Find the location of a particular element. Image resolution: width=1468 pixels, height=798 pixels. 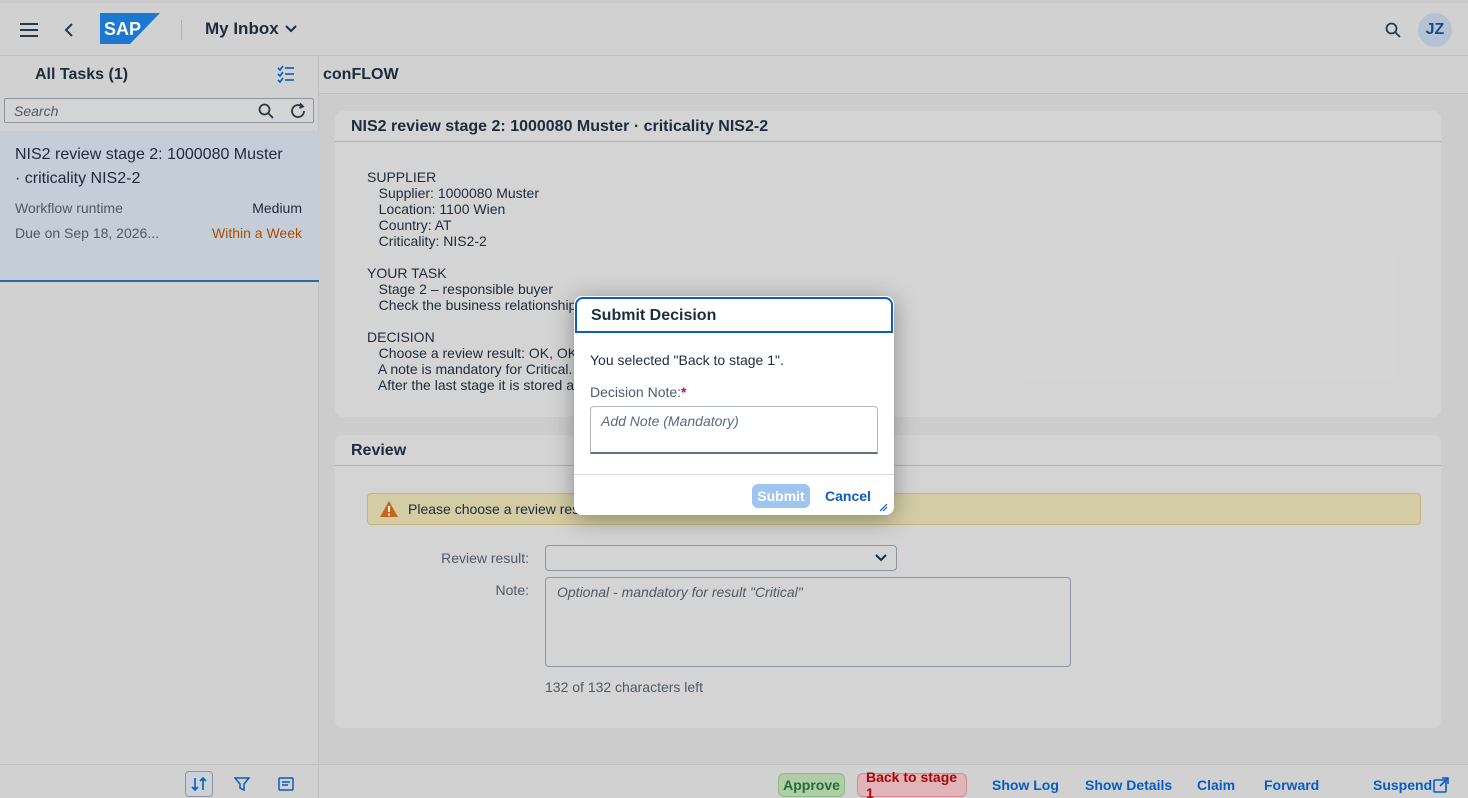

dialog-title: Submit Decision is located at coordinates (654, 315).